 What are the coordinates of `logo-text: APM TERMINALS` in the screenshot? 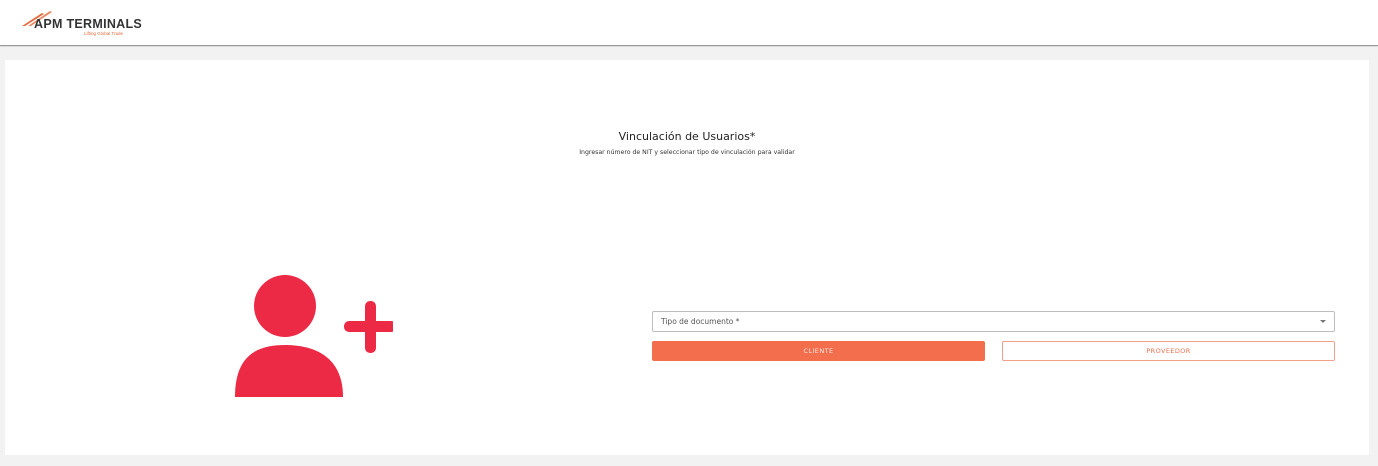 It's located at (88, 24).